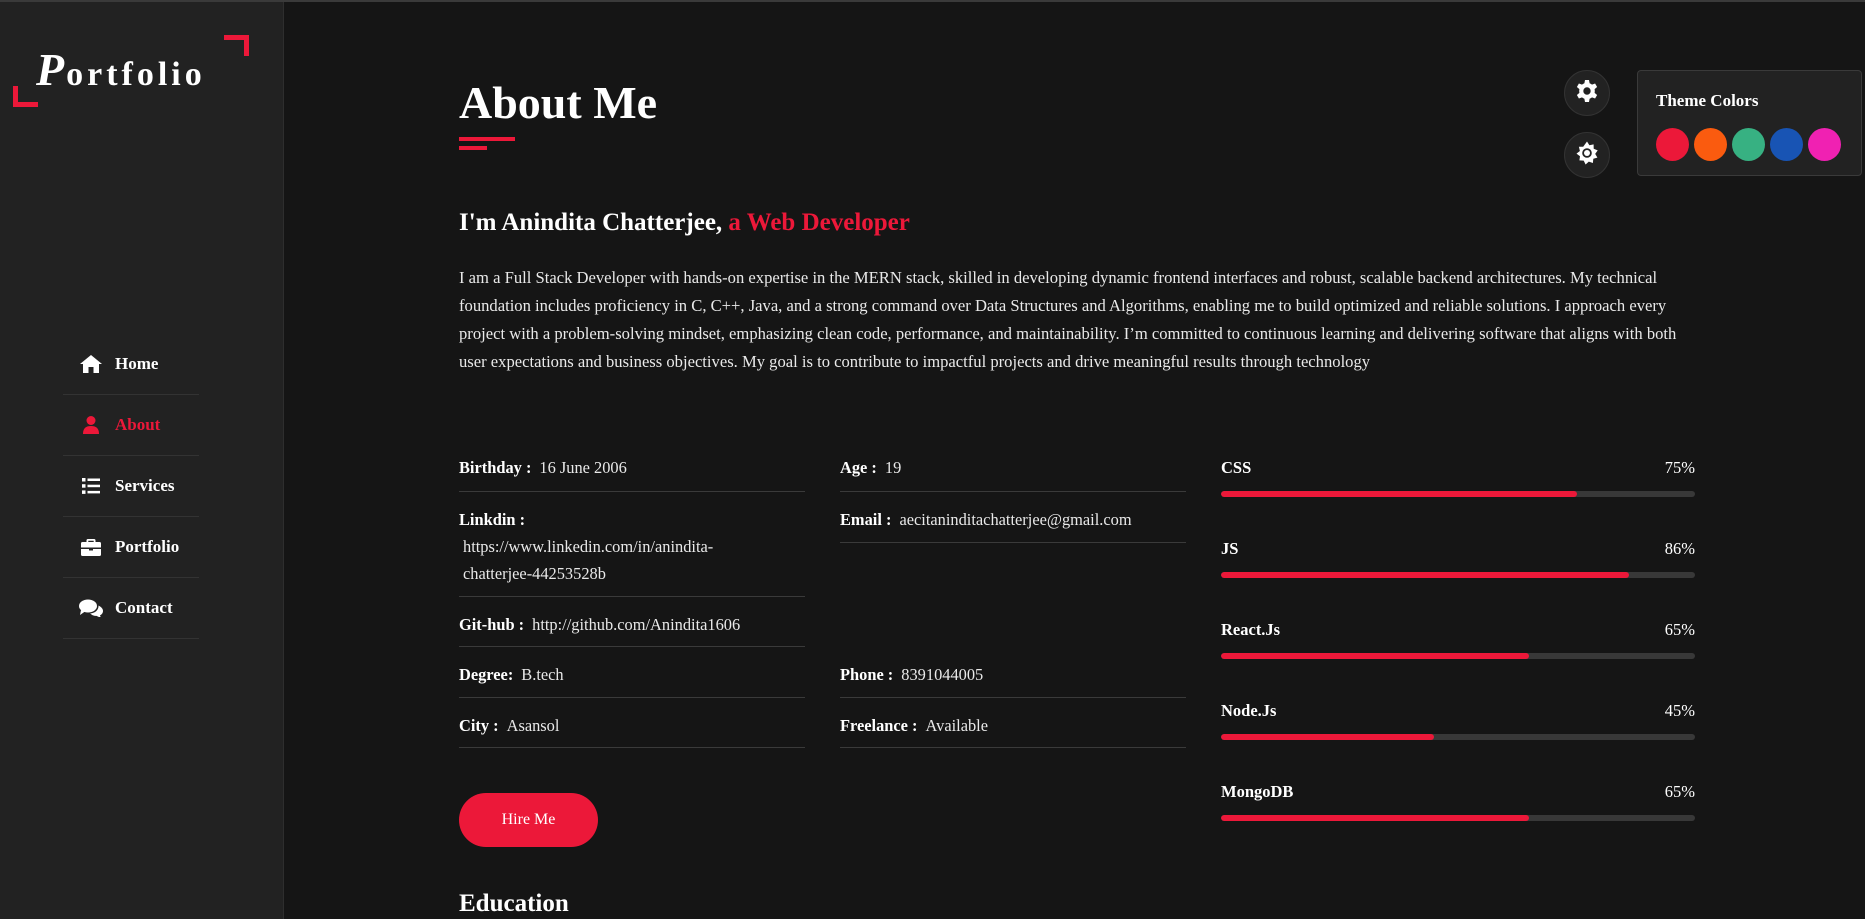  I want to click on skill-js: JS 86%, so click(1458, 577).